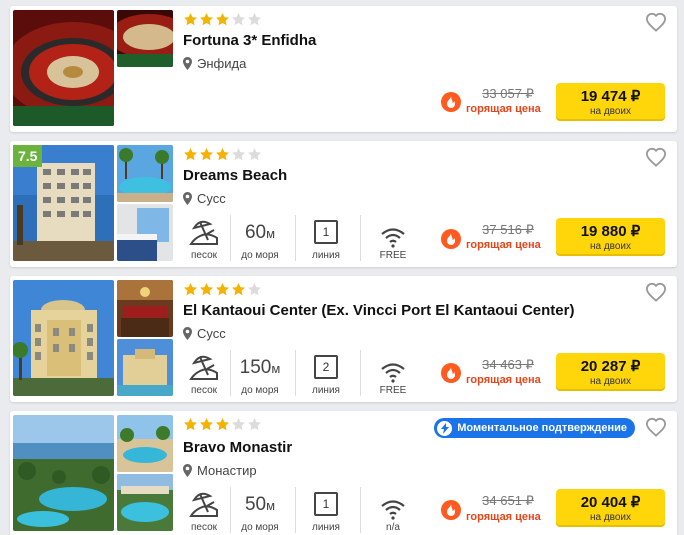  Describe the element at coordinates (534, 428) in the screenshot. I see `instant-confirmation-badge: Моментальное подтверждение` at that location.